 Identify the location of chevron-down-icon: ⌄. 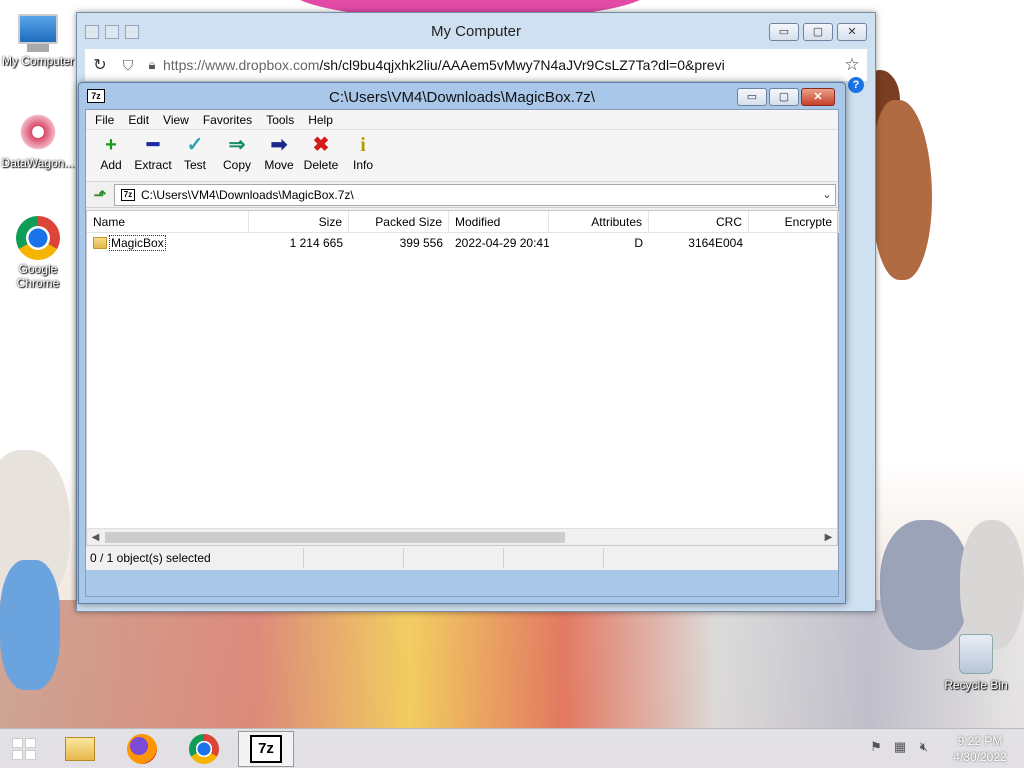
(827, 194).